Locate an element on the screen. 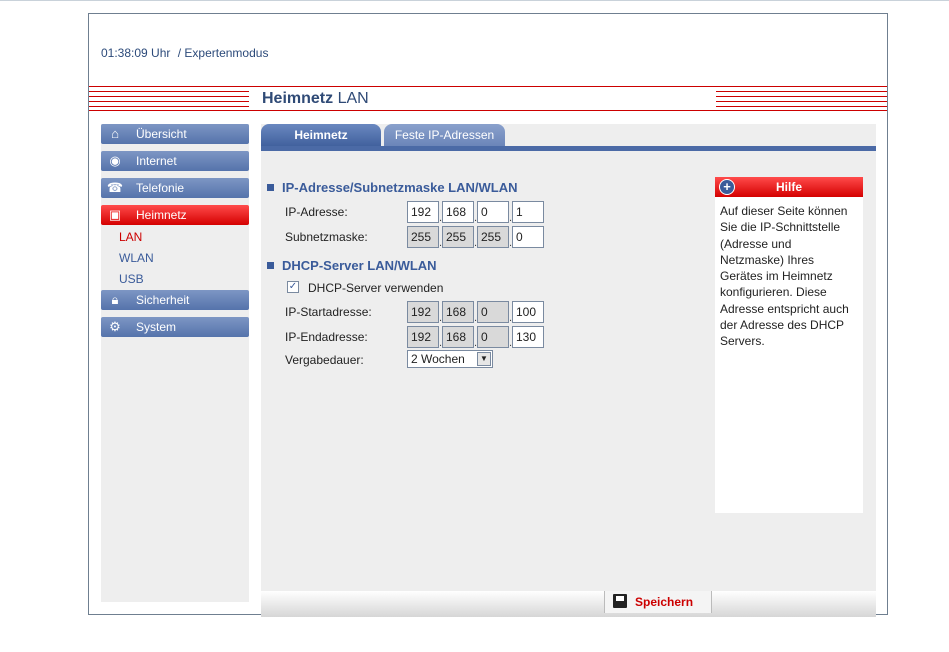 This screenshot has height=652, width=949. phone-icon: ☎ is located at coordinates (115, 187).